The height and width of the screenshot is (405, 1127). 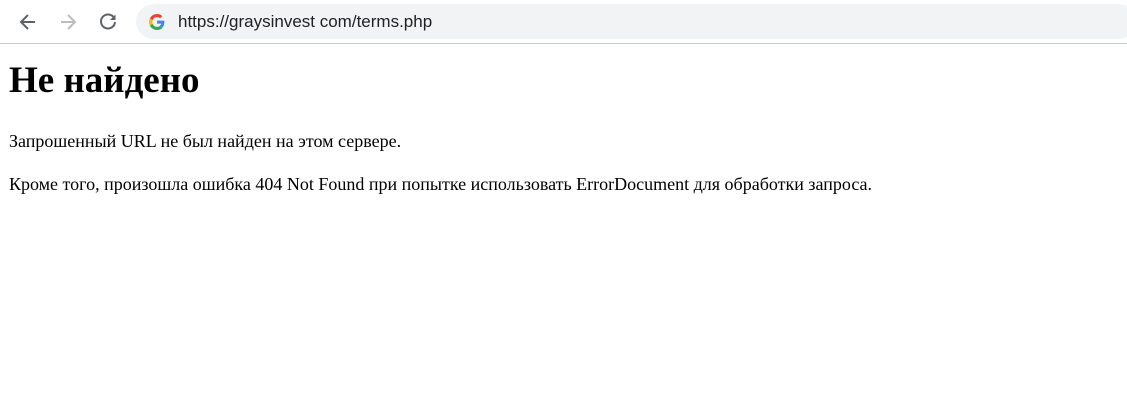 I want to click on page-heading: Не найдено, so click(x=104, y=80).